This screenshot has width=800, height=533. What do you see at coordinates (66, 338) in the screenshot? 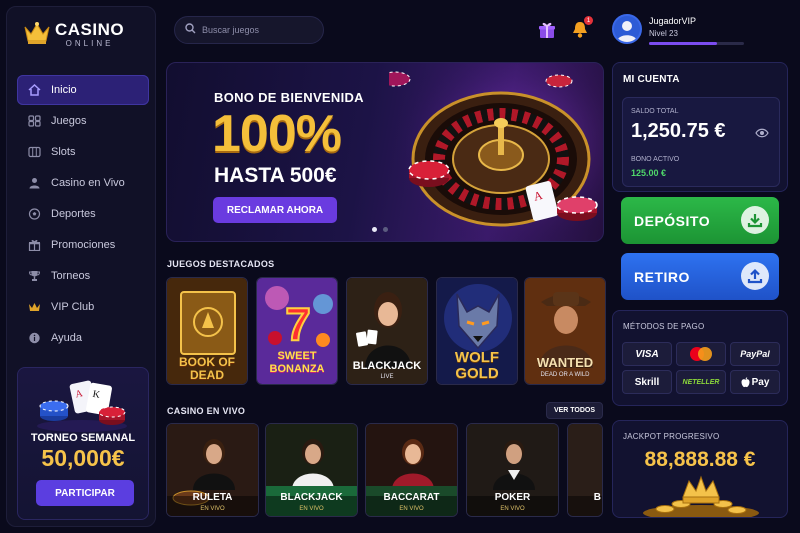
I see `sidebar-item-label: Ayuda` at bounding box center [66, 338].